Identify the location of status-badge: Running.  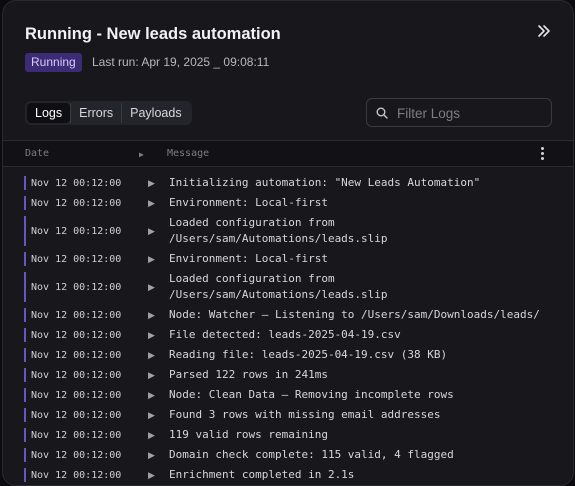
(53, 62).